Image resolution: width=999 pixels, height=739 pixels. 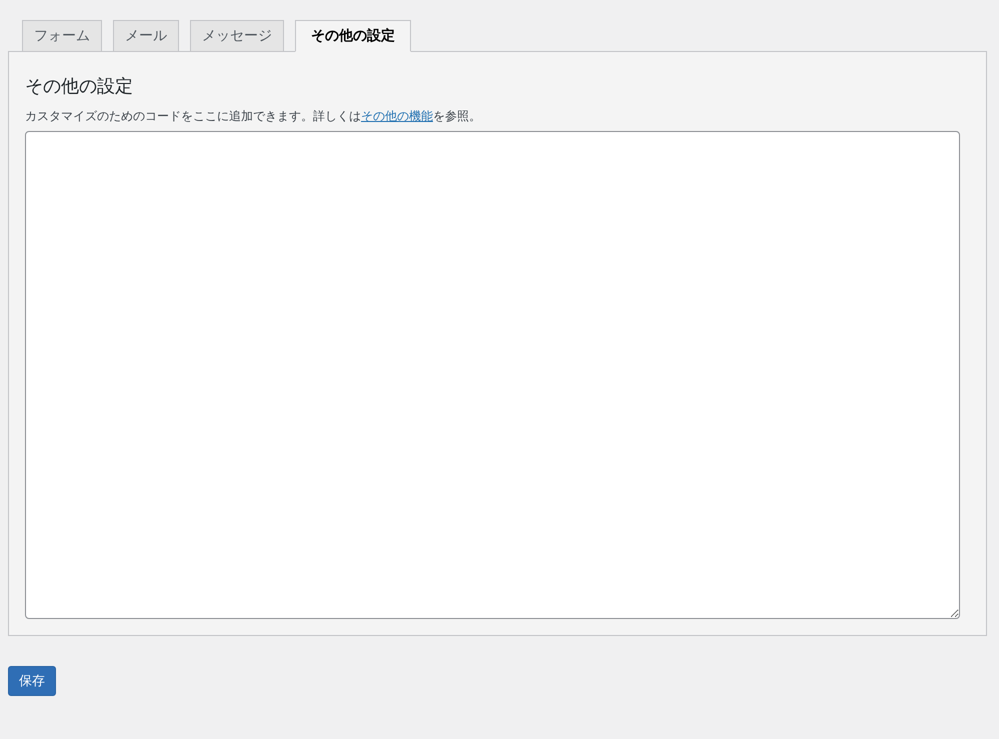 What do you see at coordinates (79, 86) in the screenshot?
I see `section-heading: その他の設定` at bounding box center [79, 86].